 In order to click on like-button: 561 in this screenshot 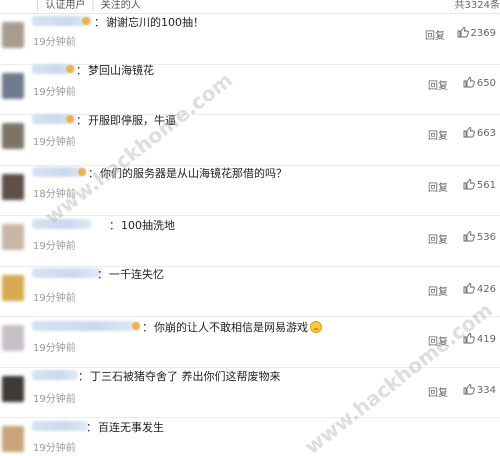, I will do `click(479, 185)`.